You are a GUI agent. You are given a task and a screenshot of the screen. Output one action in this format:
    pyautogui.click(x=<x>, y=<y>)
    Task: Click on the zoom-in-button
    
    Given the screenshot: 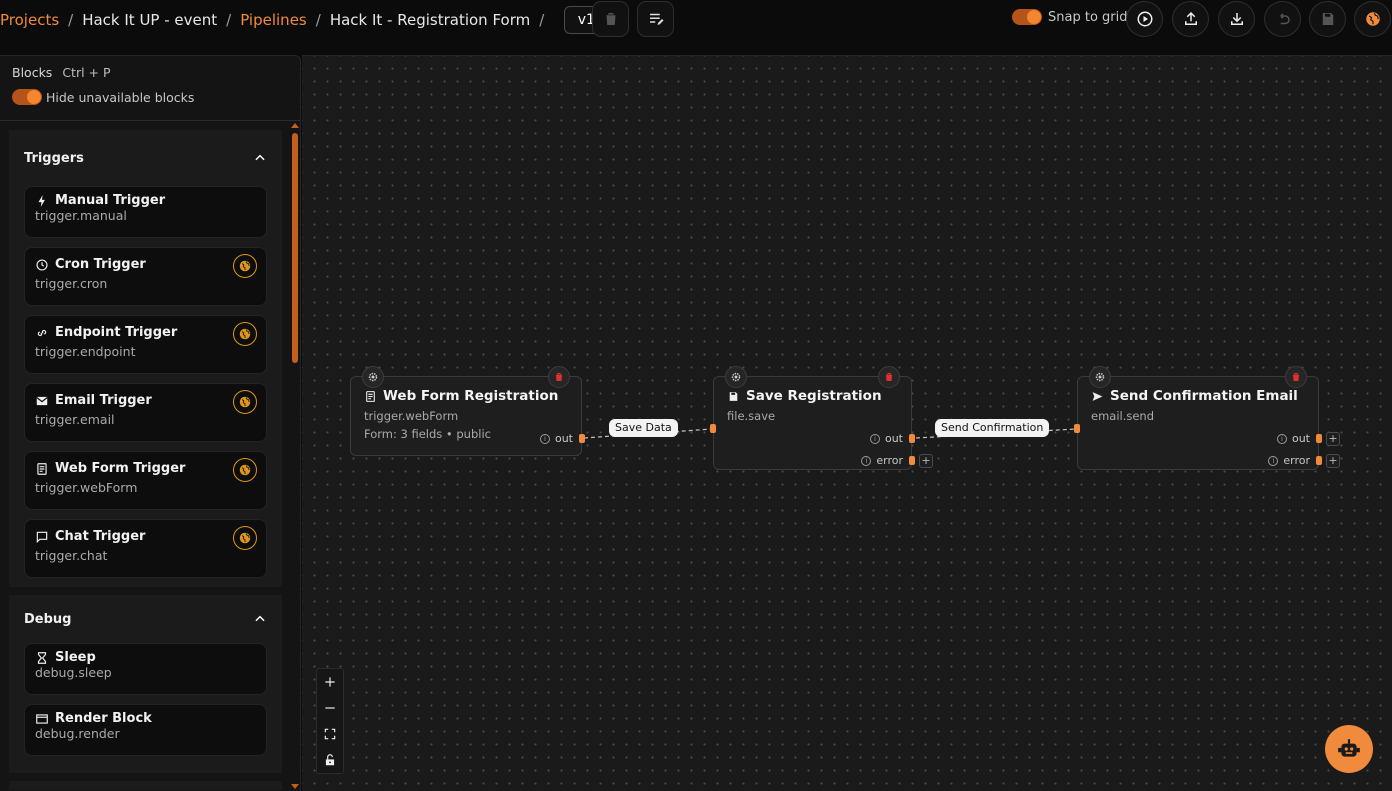 What is the action you would take?
    pyautogui.click(x=330, y=682)
    